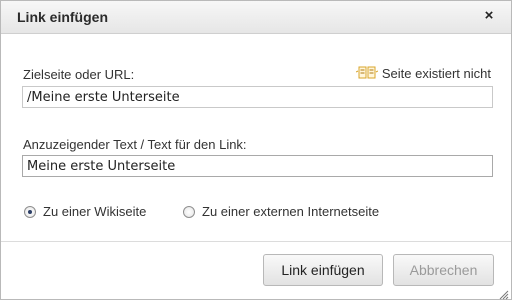 The height and width of the screenshot is (305, 514). Describe the element at coordinates (504, 293) in the screenshot. I see `resize-grip-icon` at that location.